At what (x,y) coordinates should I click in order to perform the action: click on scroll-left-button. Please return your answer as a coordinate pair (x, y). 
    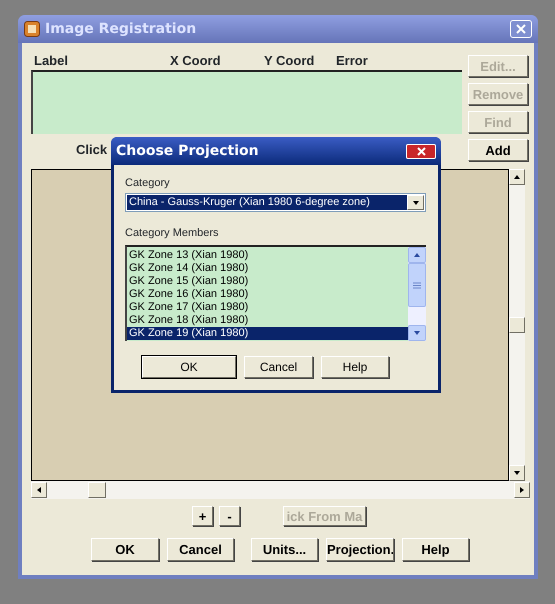
    Looking at the image, I should click on (39, 490).